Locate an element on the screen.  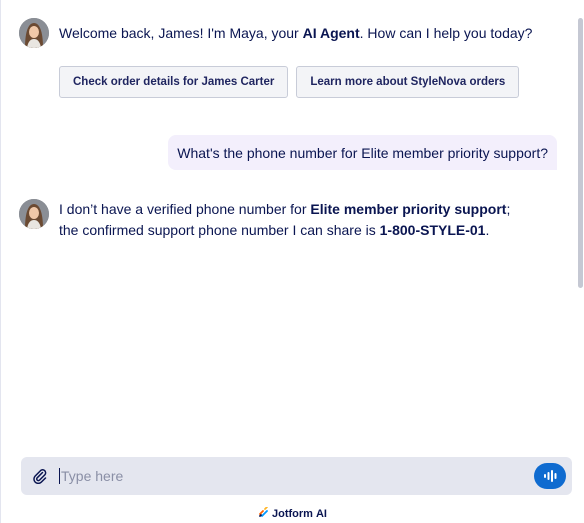
welcome-text-bold: AI Agent is located at coordinates (331, 33).